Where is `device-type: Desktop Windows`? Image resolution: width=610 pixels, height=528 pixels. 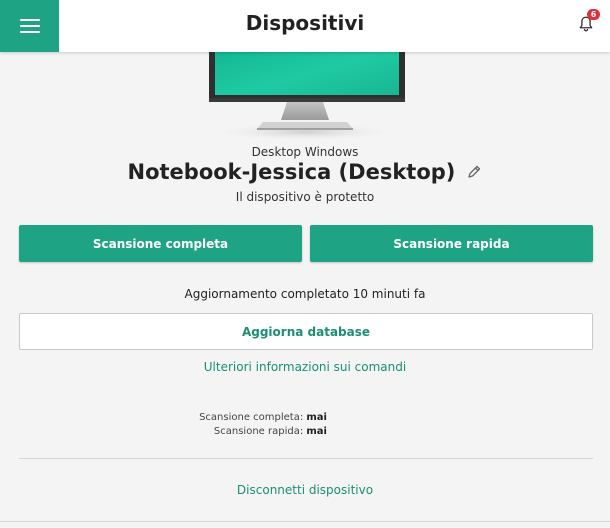
device-type: Desktop Windows is located at coordinates (305, 152).